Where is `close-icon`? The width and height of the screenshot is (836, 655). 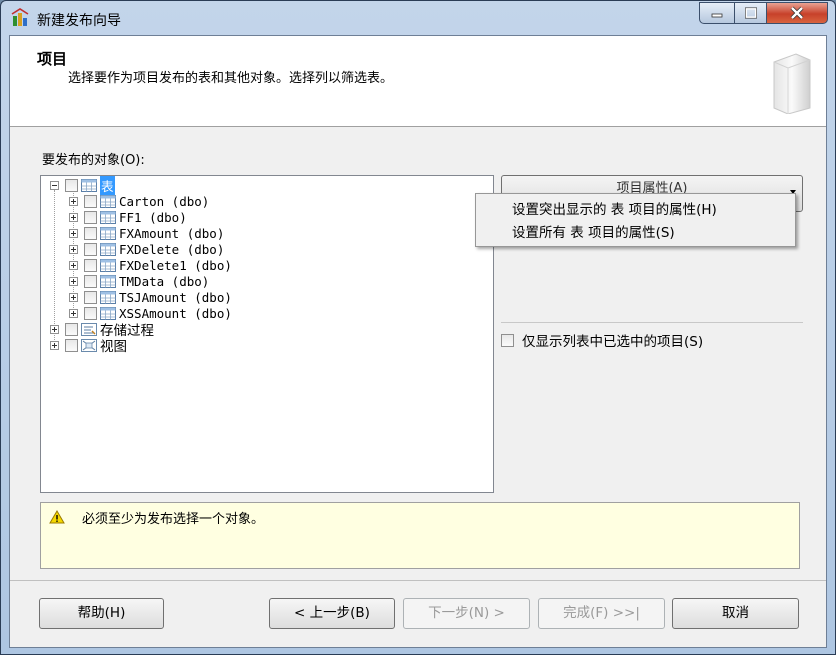
close-icon is located at coordinates (797, 13).